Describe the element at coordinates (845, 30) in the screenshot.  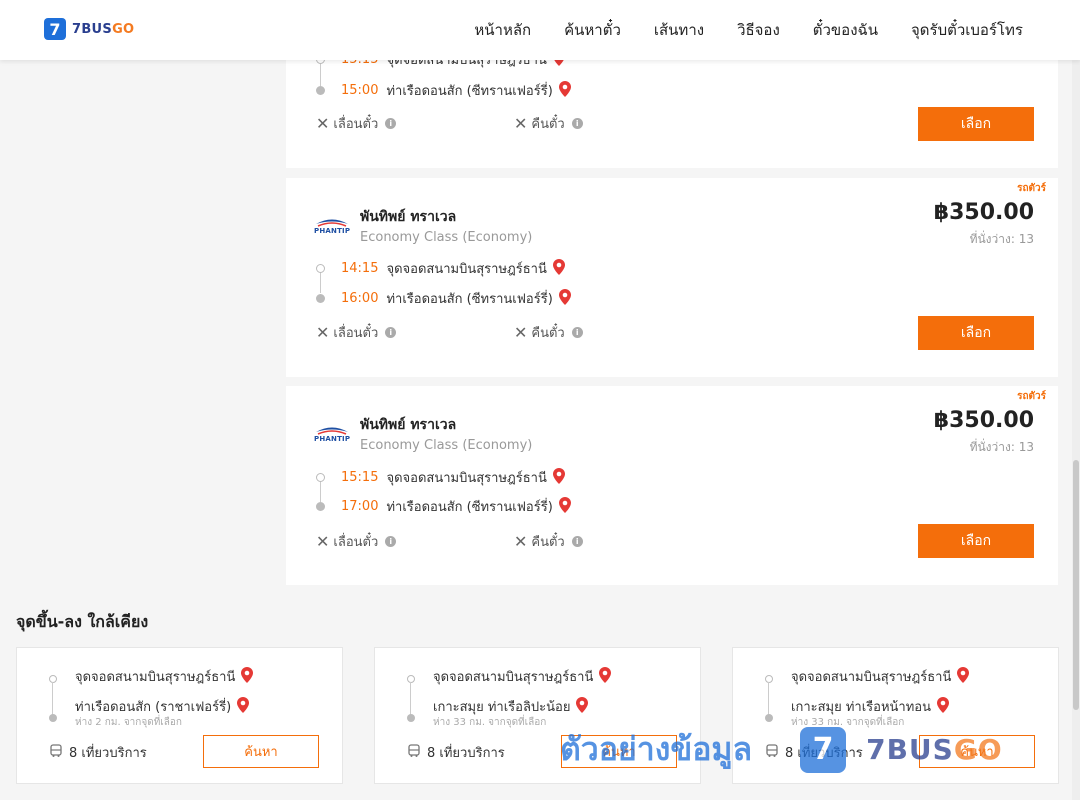
I see `nav-my-tickets: ตั๋วของฉัน` at that location.